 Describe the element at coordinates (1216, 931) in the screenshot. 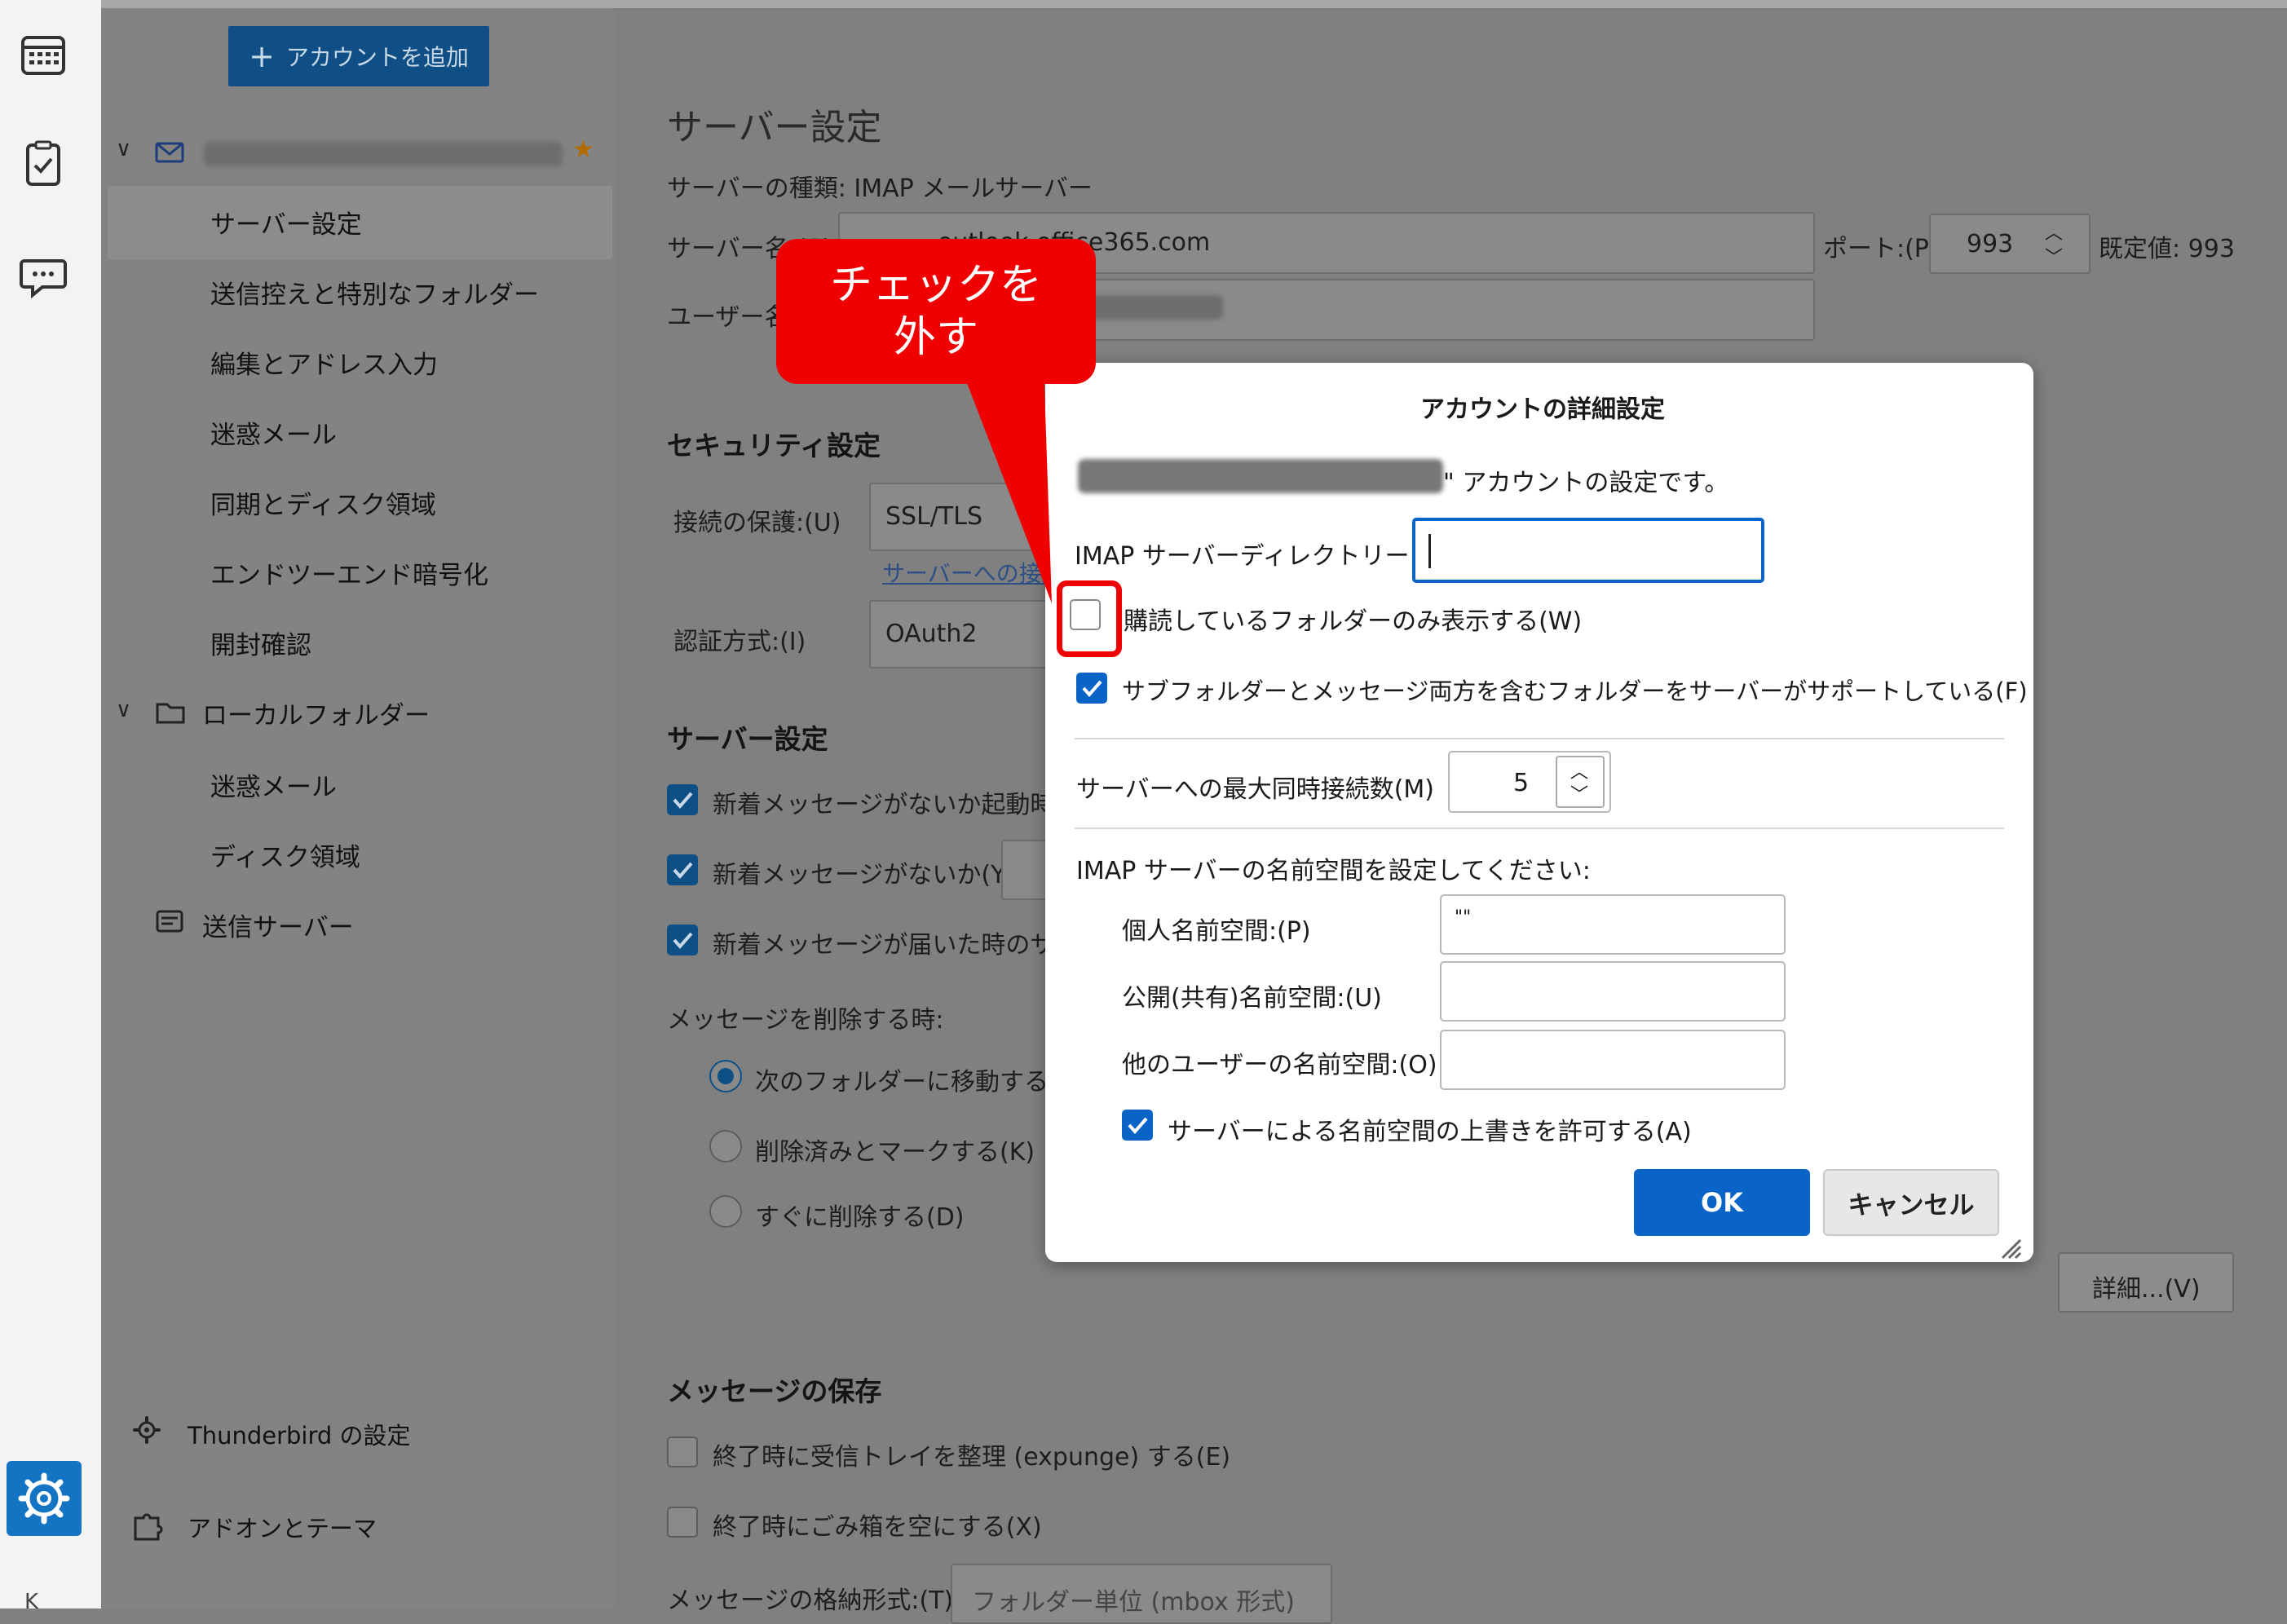

I see `personal-ns-label: 個人名前空間:(P)` at that location.